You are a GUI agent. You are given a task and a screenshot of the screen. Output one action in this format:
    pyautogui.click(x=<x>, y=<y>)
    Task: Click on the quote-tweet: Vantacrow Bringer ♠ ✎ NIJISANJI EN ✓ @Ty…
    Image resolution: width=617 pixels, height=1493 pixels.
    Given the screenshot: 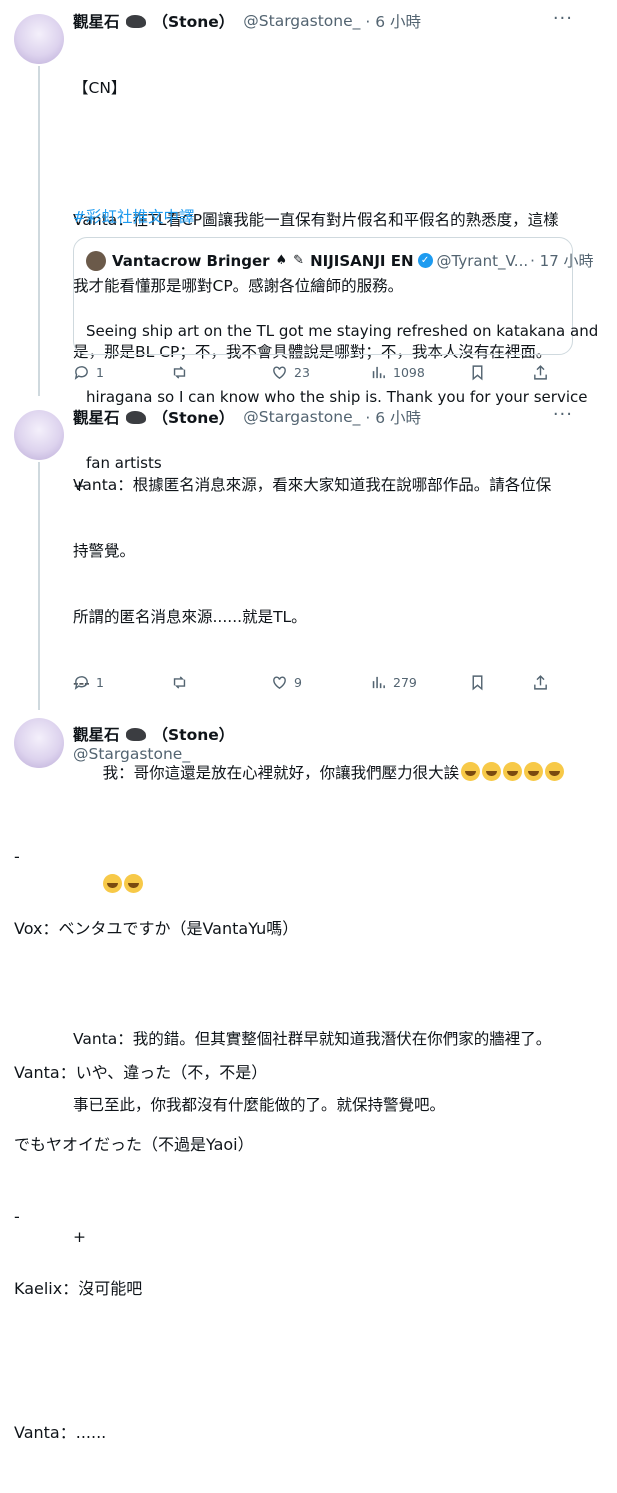 What is the action you would take?
    pyautogui.click(x=335, y=354)
    